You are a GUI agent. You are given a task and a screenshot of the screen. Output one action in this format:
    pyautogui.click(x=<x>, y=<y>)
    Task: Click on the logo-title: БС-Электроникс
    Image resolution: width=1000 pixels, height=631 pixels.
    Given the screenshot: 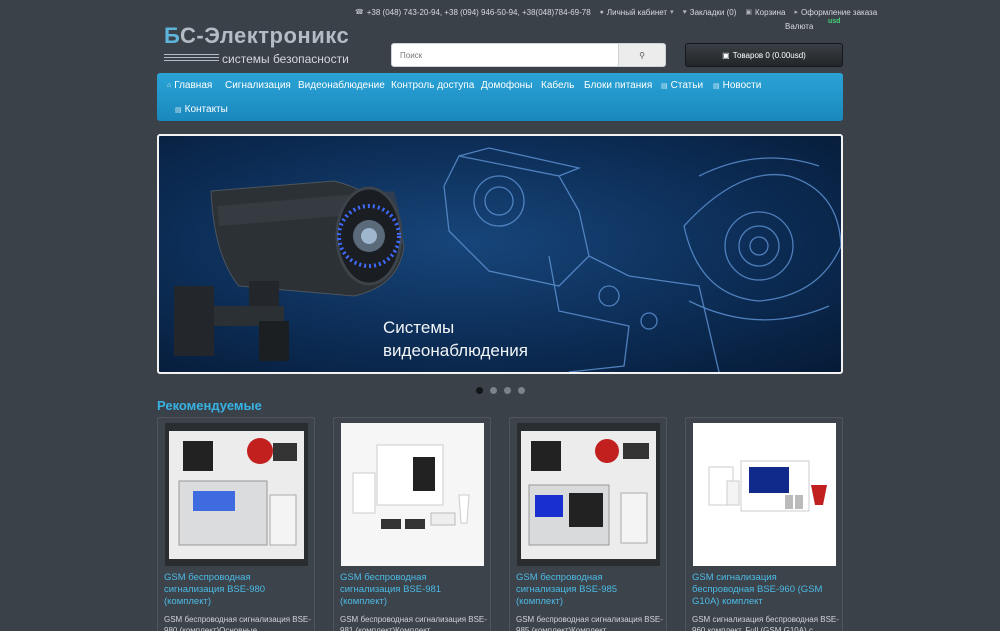 What is the action you would take?
    pyautogui.click(x=264, y=36)
    